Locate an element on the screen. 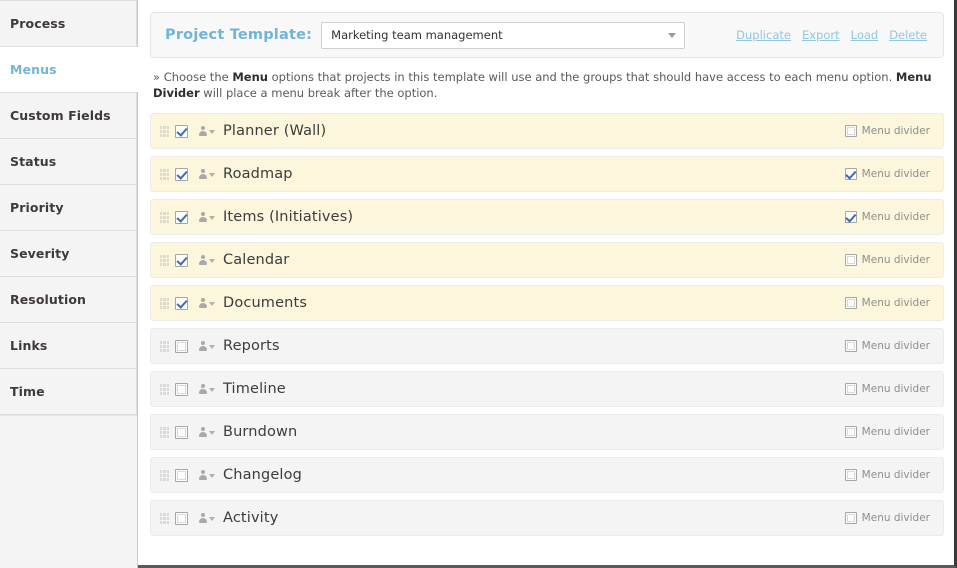 This screenshot has width=957, height=568. sidebar-item-links: Links is located at coordinates (68, 345).